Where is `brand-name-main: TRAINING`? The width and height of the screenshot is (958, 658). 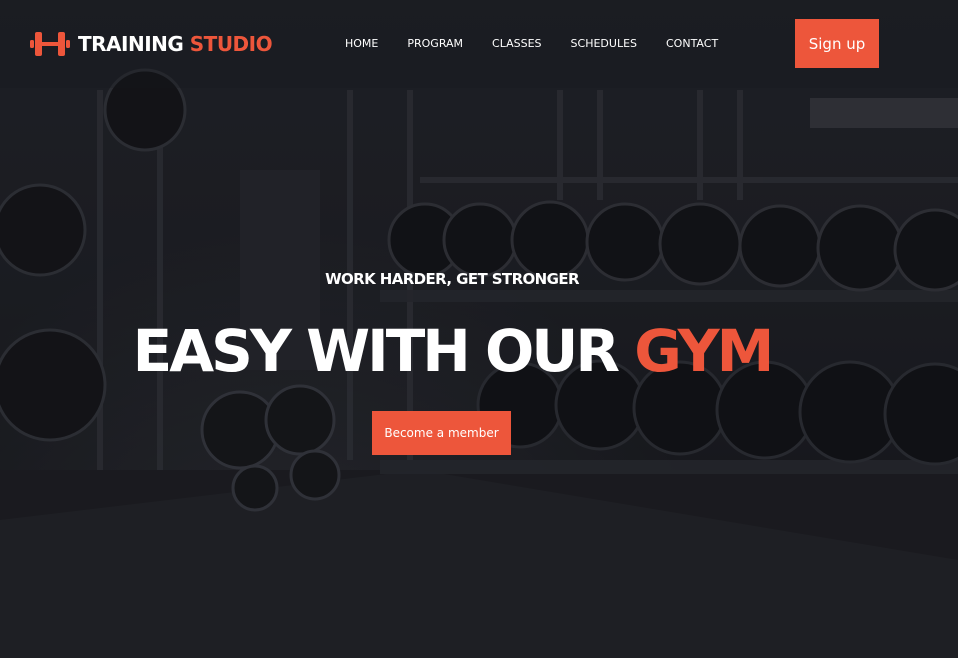
brand-name-main: TRAINING is located at coordinates (131, 44).